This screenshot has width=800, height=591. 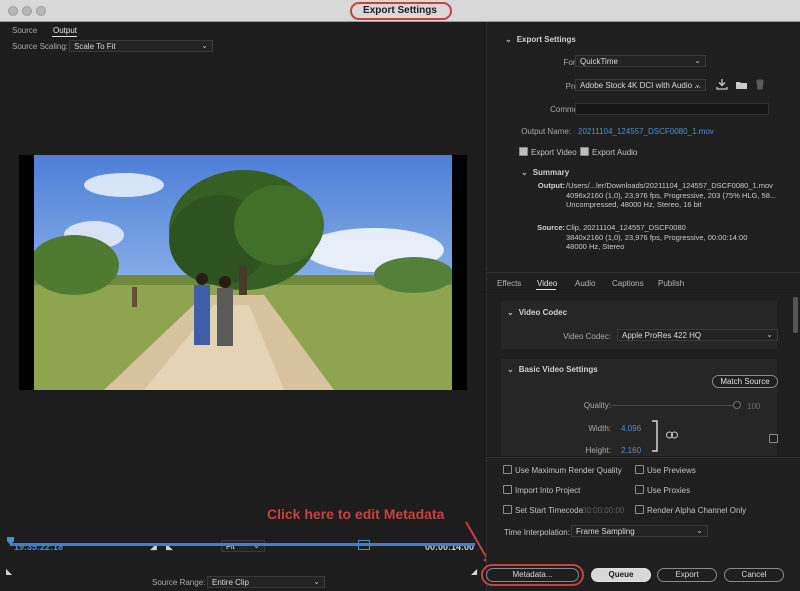 What do you see at coordinates (568, 470) in the screenshot?
I see `max-render-quality-label: Use Maximum Render Quality` at bounding box center [568, 470].